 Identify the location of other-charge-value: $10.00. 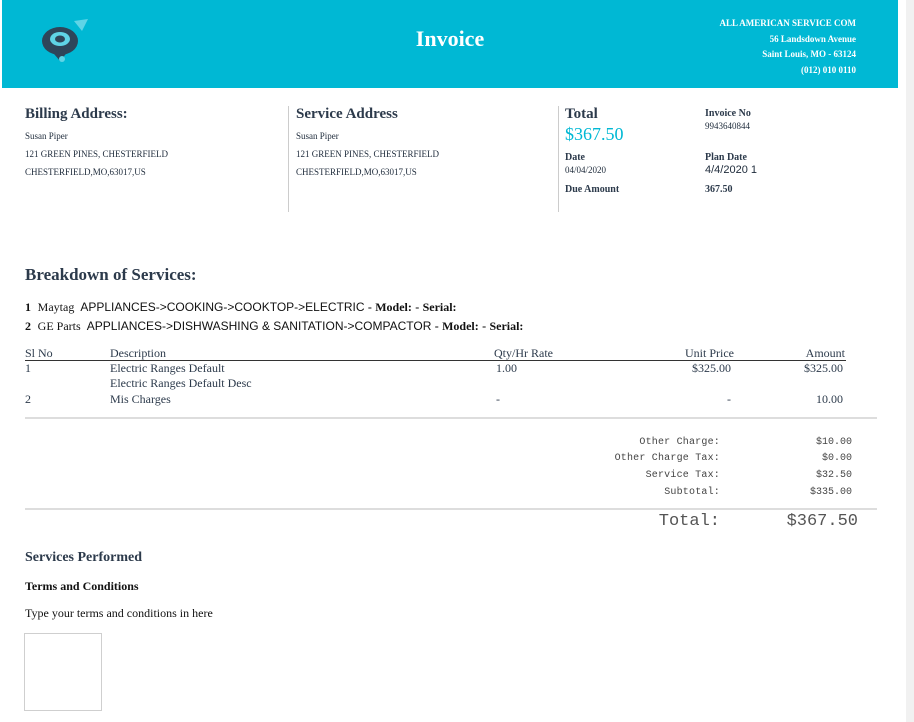
(833, 442).